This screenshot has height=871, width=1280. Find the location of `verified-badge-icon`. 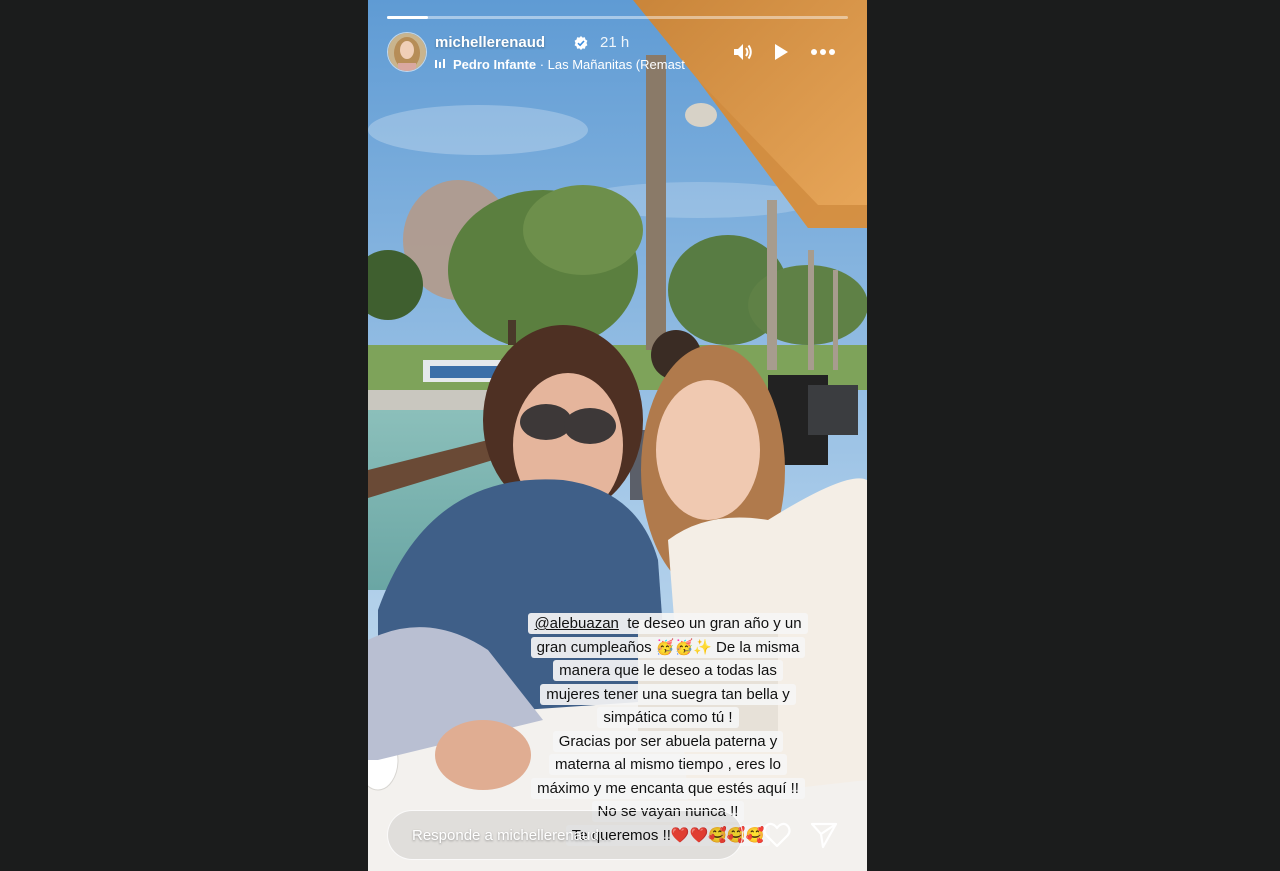

verified-badge-icon is located at coordinates (581, 43).